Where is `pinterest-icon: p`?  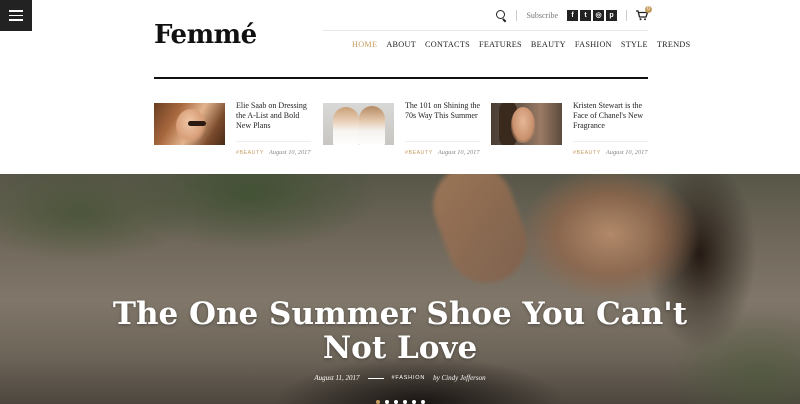
pinterest-icon: p is located at coordinates (611, 15).